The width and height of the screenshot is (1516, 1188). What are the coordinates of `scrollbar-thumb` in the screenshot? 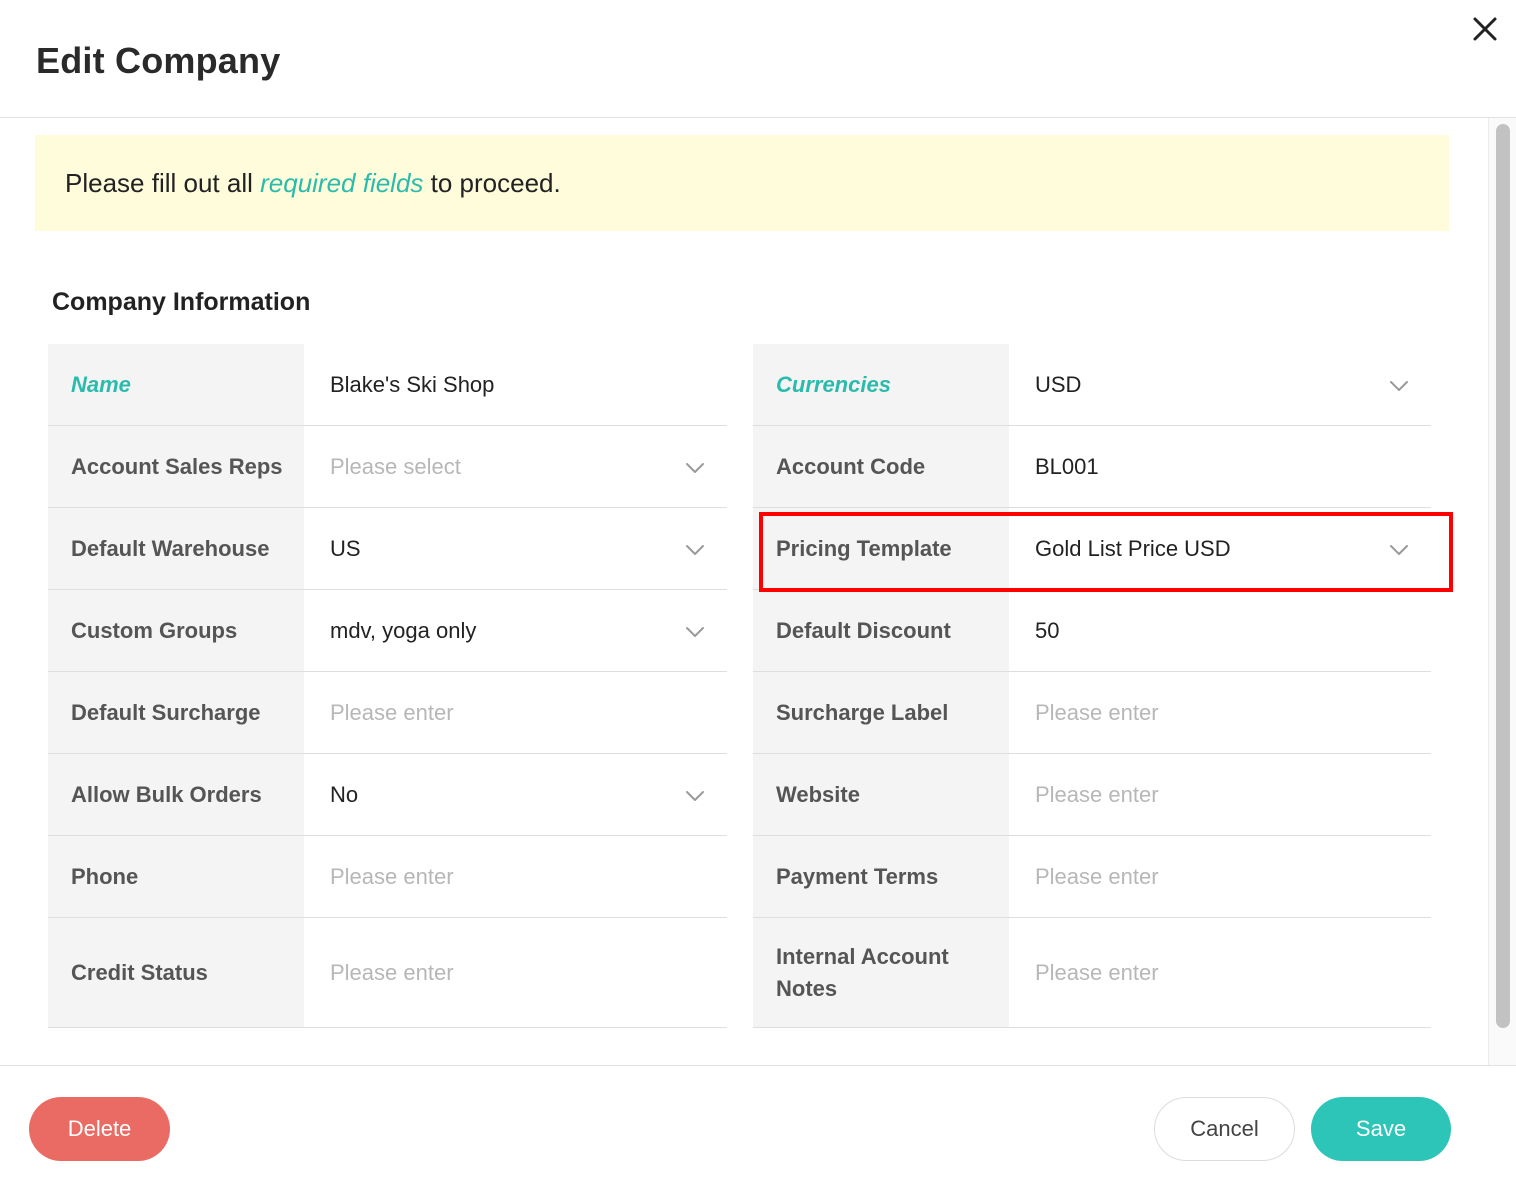 It's located at (1503, 576).